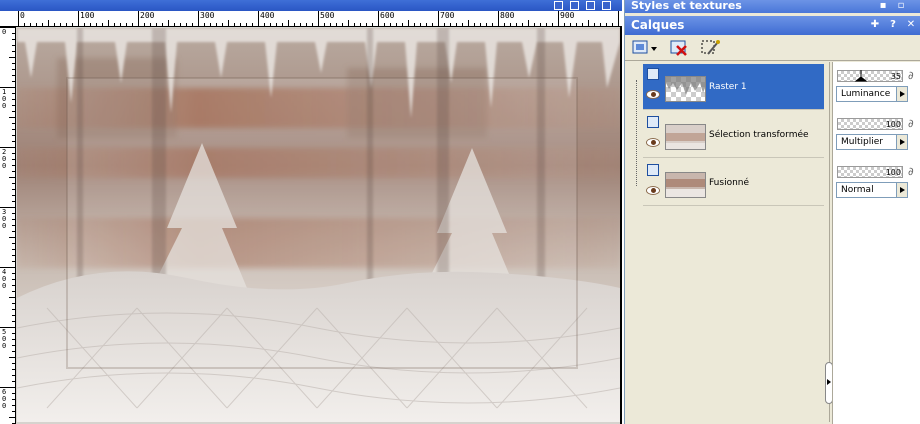 Image resolution: width=920 pixels, height=424 pixels. Describe the element at coordinates (759, 135) in the screenshot. I see `layer-name: Sélection transformée` at that location.